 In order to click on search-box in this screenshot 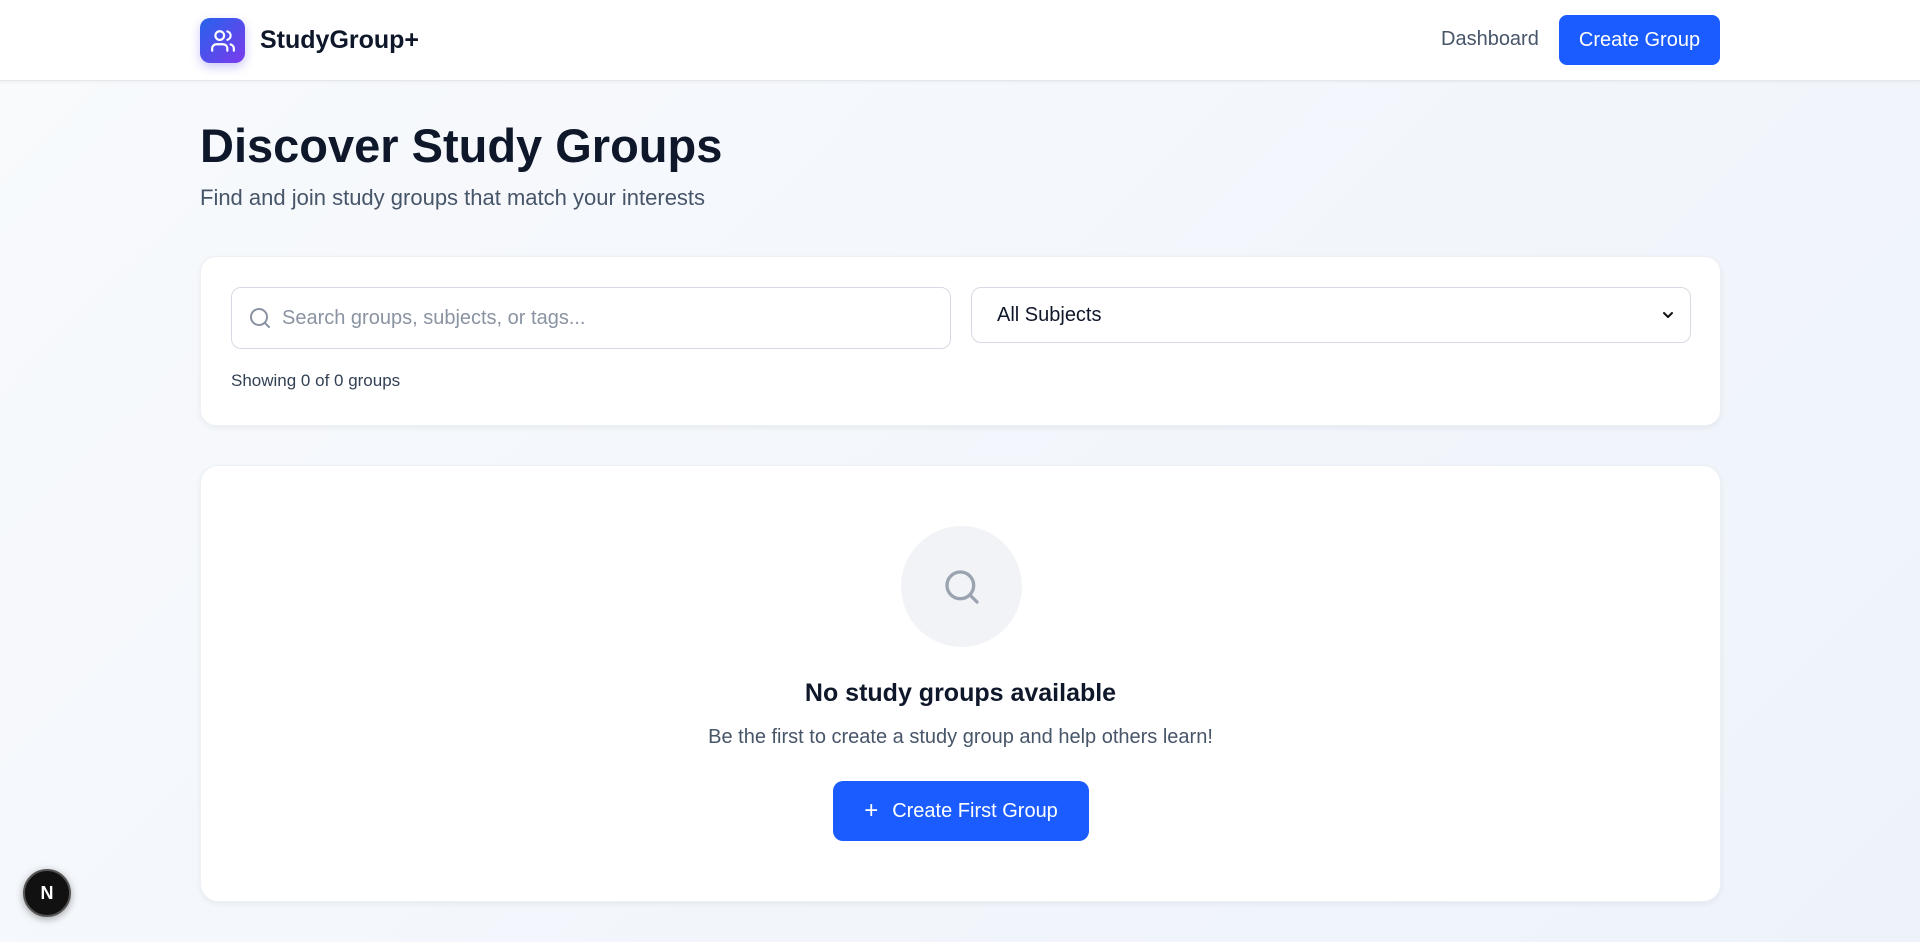, I will do `click(591, 318)`.